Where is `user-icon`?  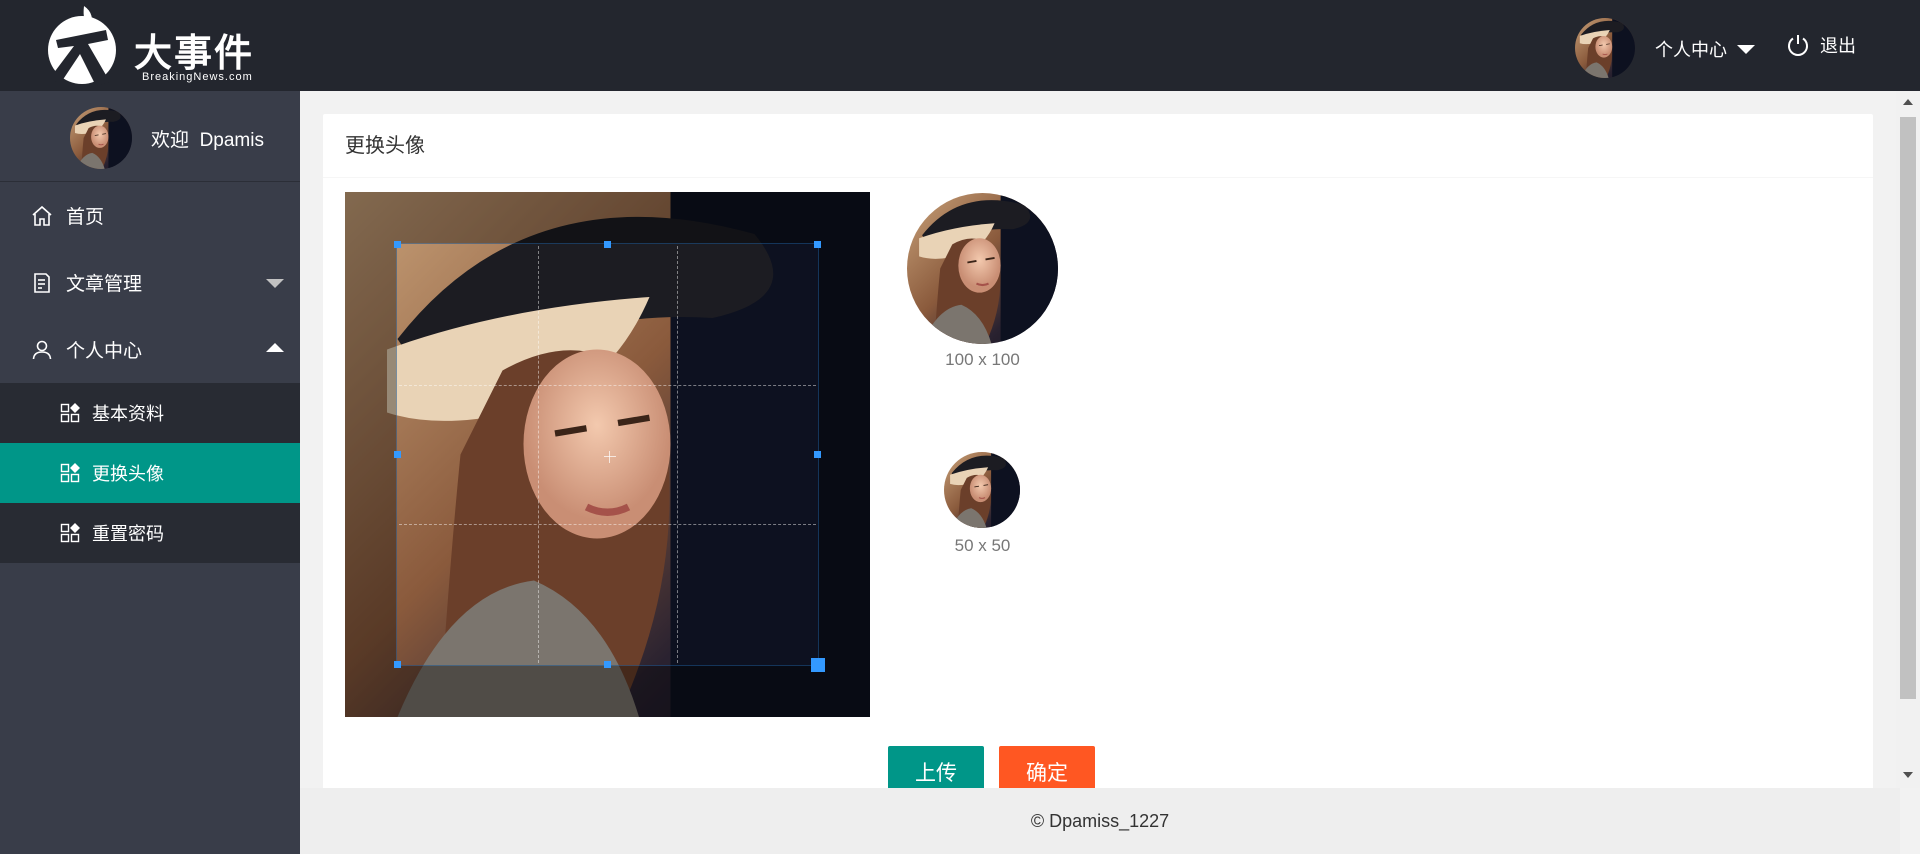 user-icon is located at coordinates (42, 350).